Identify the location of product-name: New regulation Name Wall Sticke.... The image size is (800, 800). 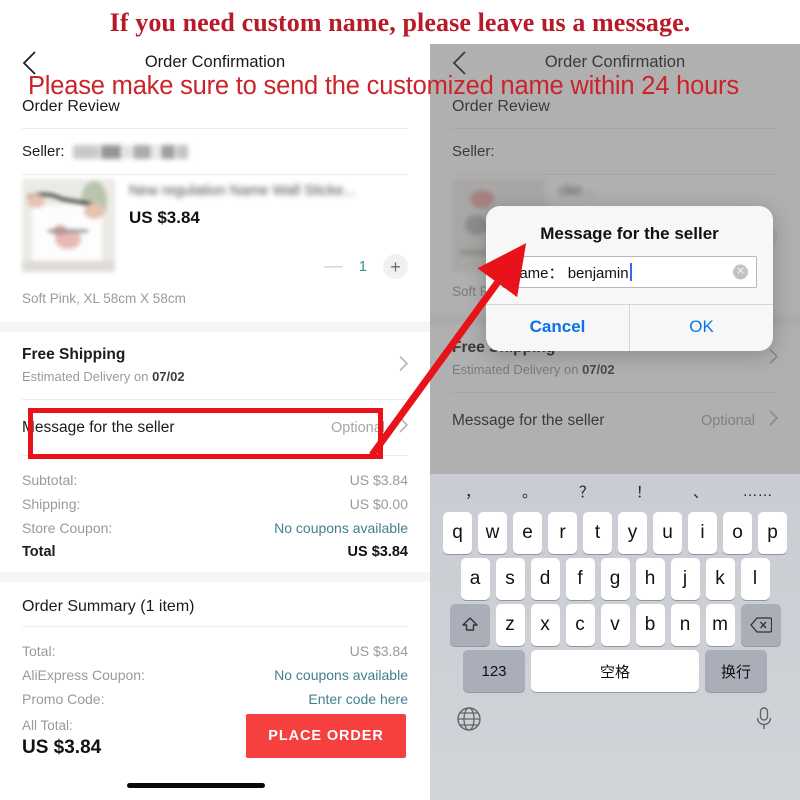
(242, 191).